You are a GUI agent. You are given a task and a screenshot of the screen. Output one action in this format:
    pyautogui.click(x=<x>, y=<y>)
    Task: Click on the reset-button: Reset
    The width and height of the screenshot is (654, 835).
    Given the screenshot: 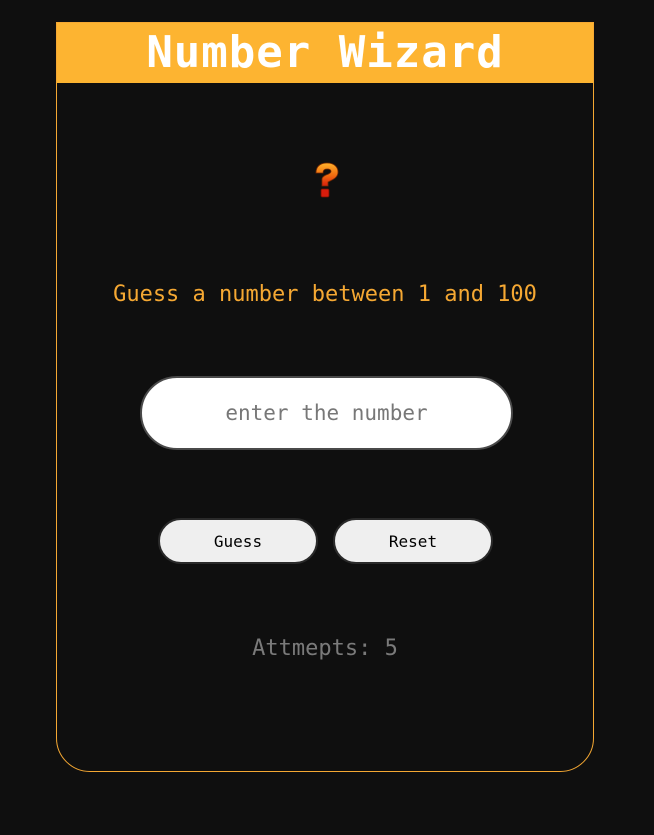 What is the action you would take?
    pyautogui.click(x=413, y=541)
    